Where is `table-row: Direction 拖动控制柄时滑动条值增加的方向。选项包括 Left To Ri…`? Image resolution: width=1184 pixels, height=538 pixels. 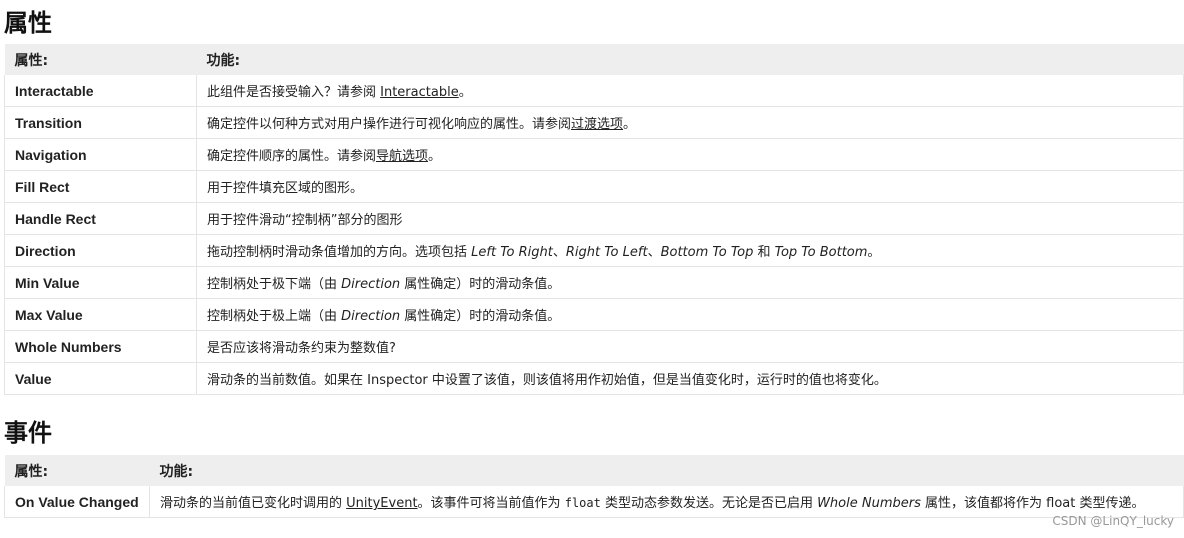
table-row: Direction 拖动控制柄时滑动条值增加的方向。选项包括 Left To Ri… is located at coordinates (594, 250).